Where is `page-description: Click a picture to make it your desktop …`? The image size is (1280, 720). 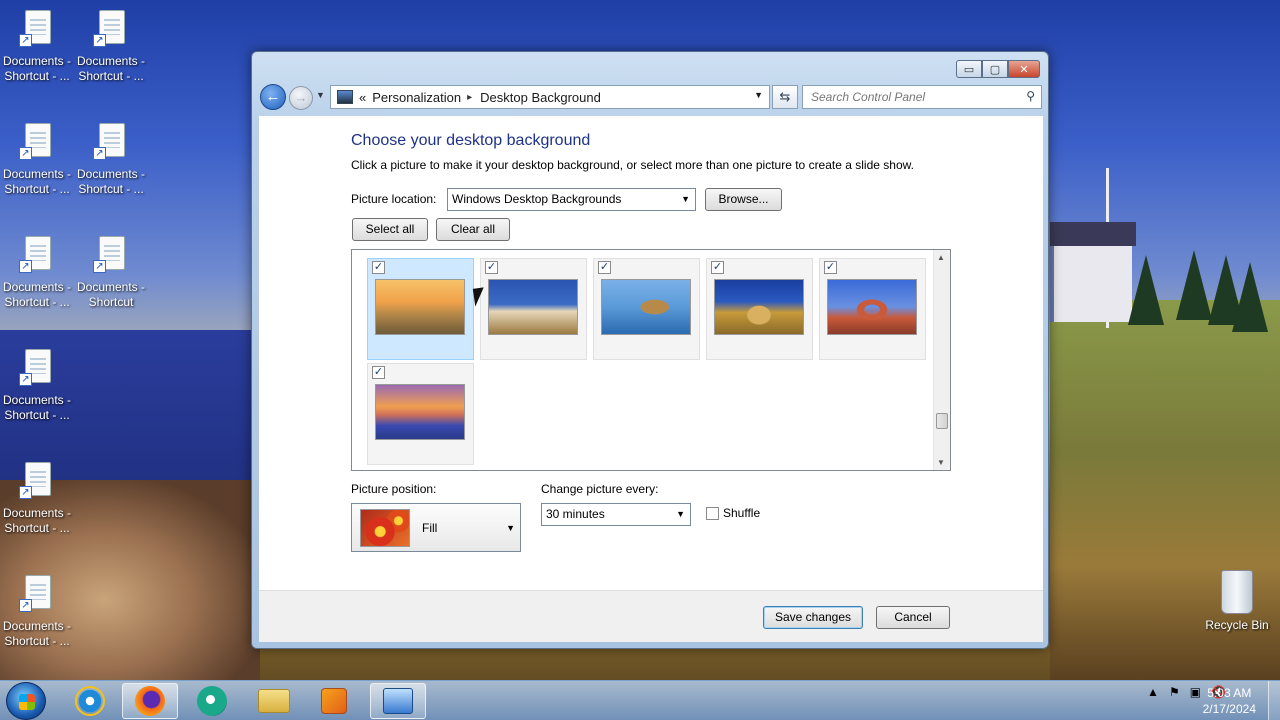
page-description: Click a picture to make it your desktop … is located at coordinates (632, 165).